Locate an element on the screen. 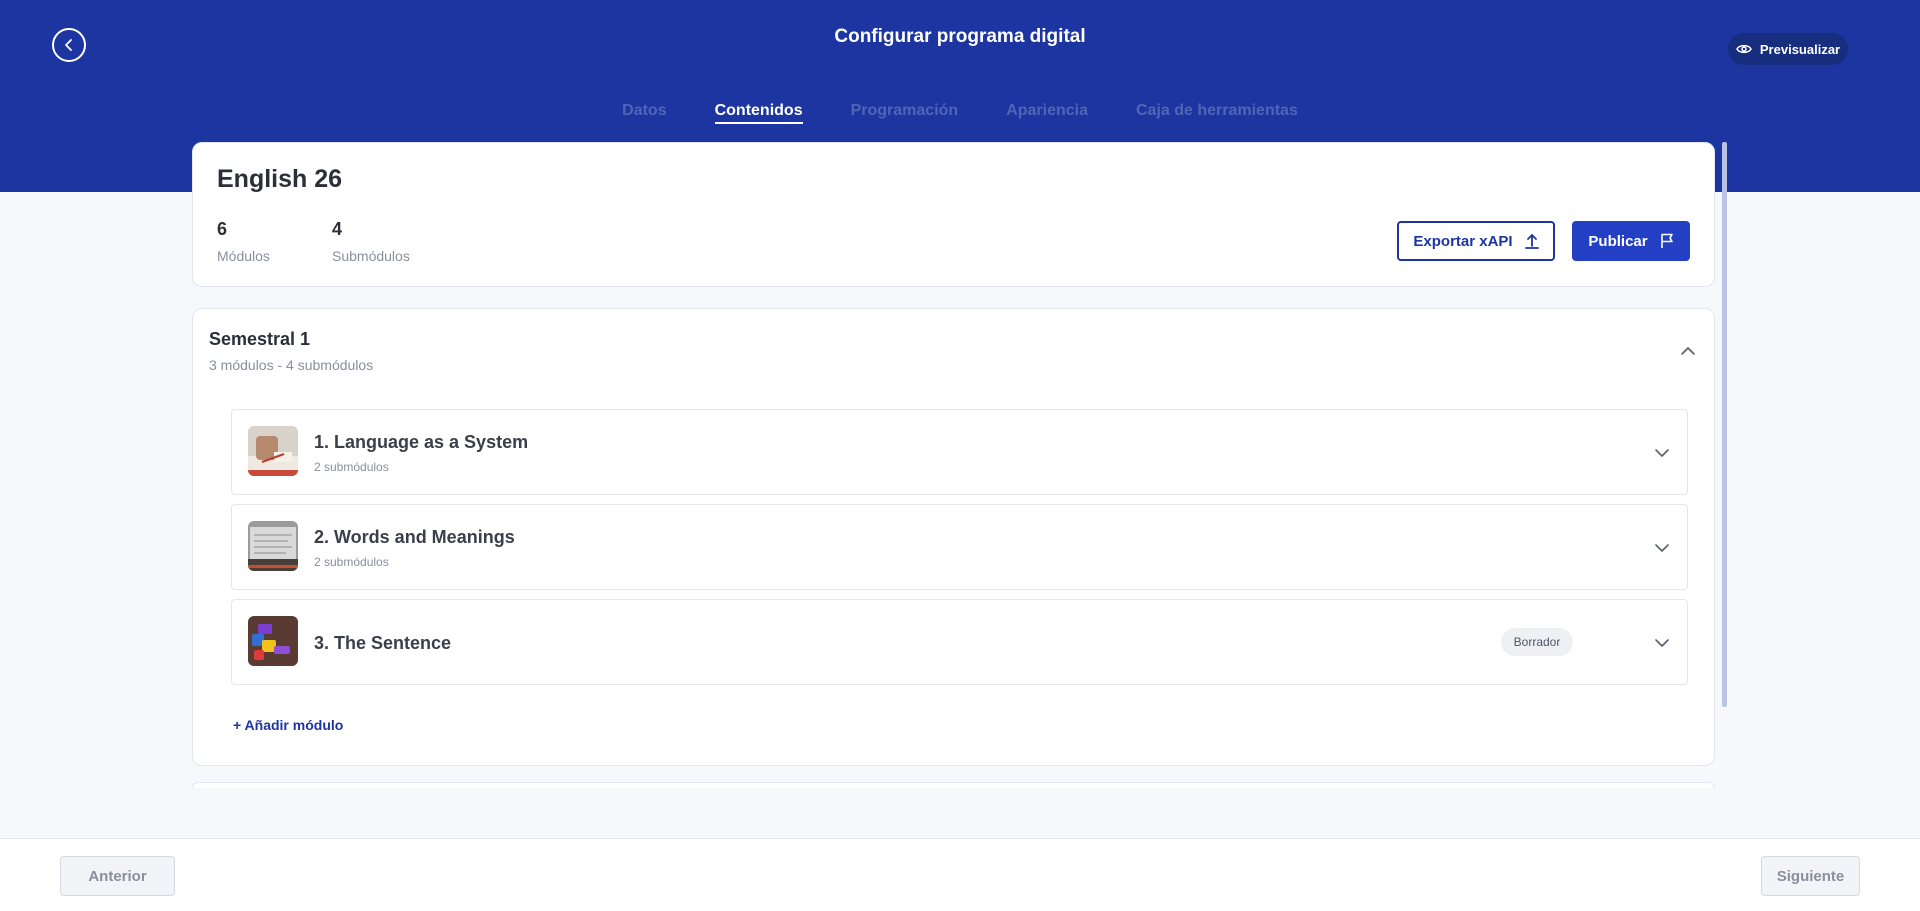  export-xapi-button: Exportar xAPI is located at coordinates (1476, 241).